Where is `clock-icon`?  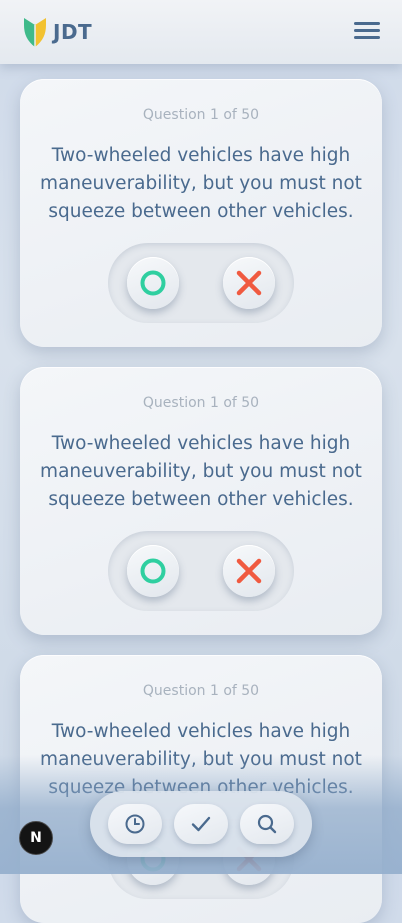
clock-icon is located at coordinates (135, 824).